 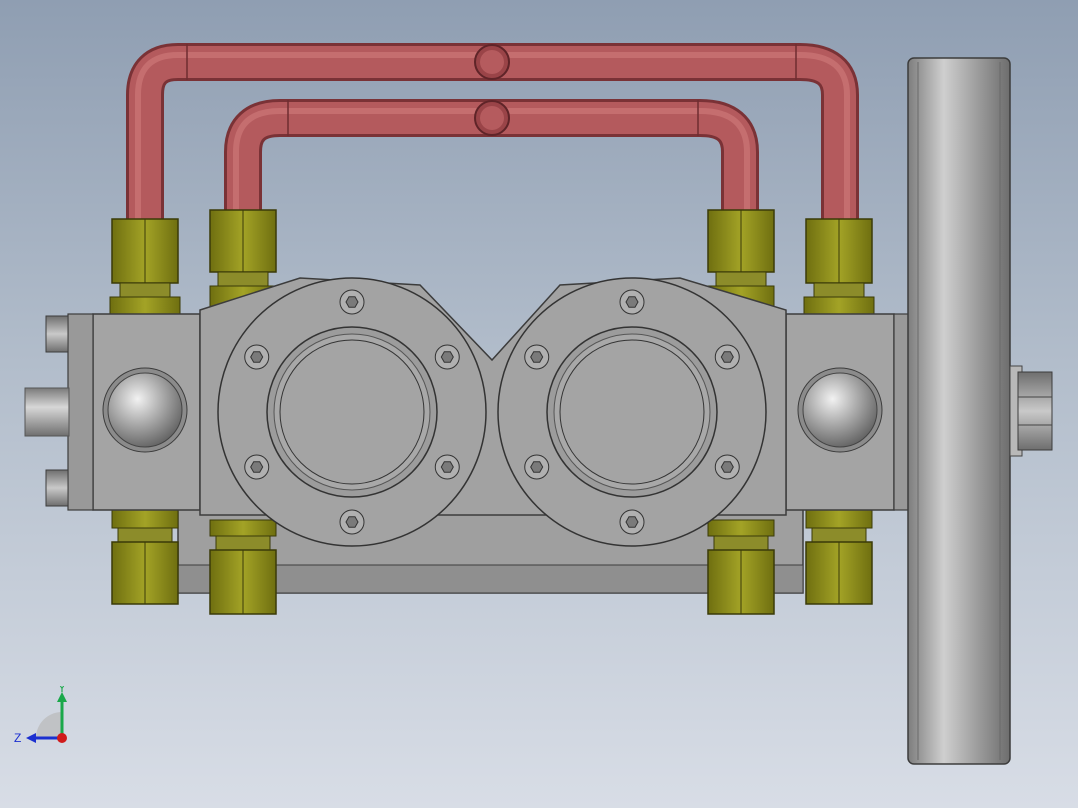 I want to click on fitting-bottom-outer-right, so click(x=839, y=557).